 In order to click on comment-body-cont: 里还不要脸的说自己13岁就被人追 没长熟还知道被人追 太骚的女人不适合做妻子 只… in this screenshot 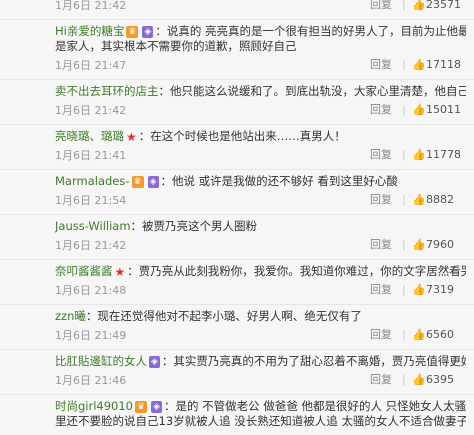, I will do `click(260, 421)`.